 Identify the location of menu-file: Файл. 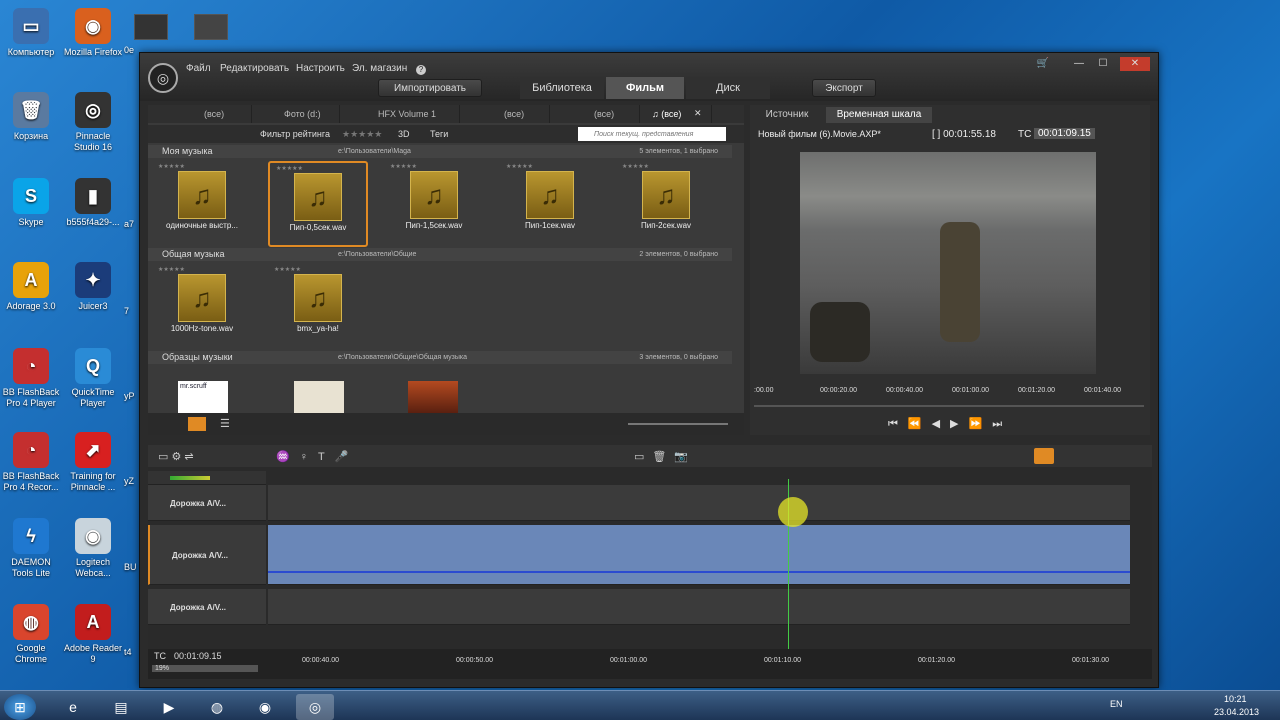
(198, 68).